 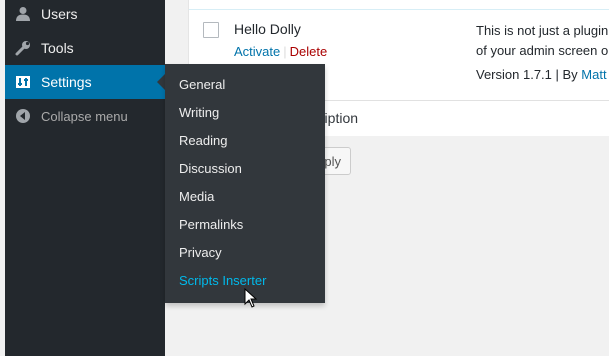 I want to click on plugin-version: Version 1.7.1 | By Matt, so click(x=541, y=74).